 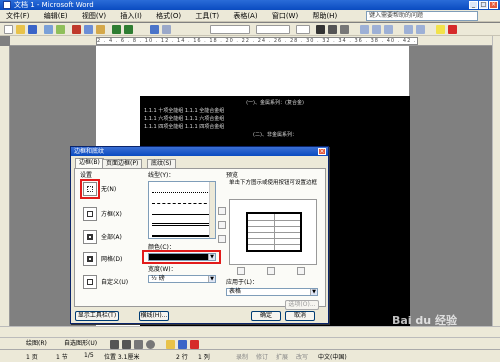 I want to click on font-size-select, so click(x=303, y=29).